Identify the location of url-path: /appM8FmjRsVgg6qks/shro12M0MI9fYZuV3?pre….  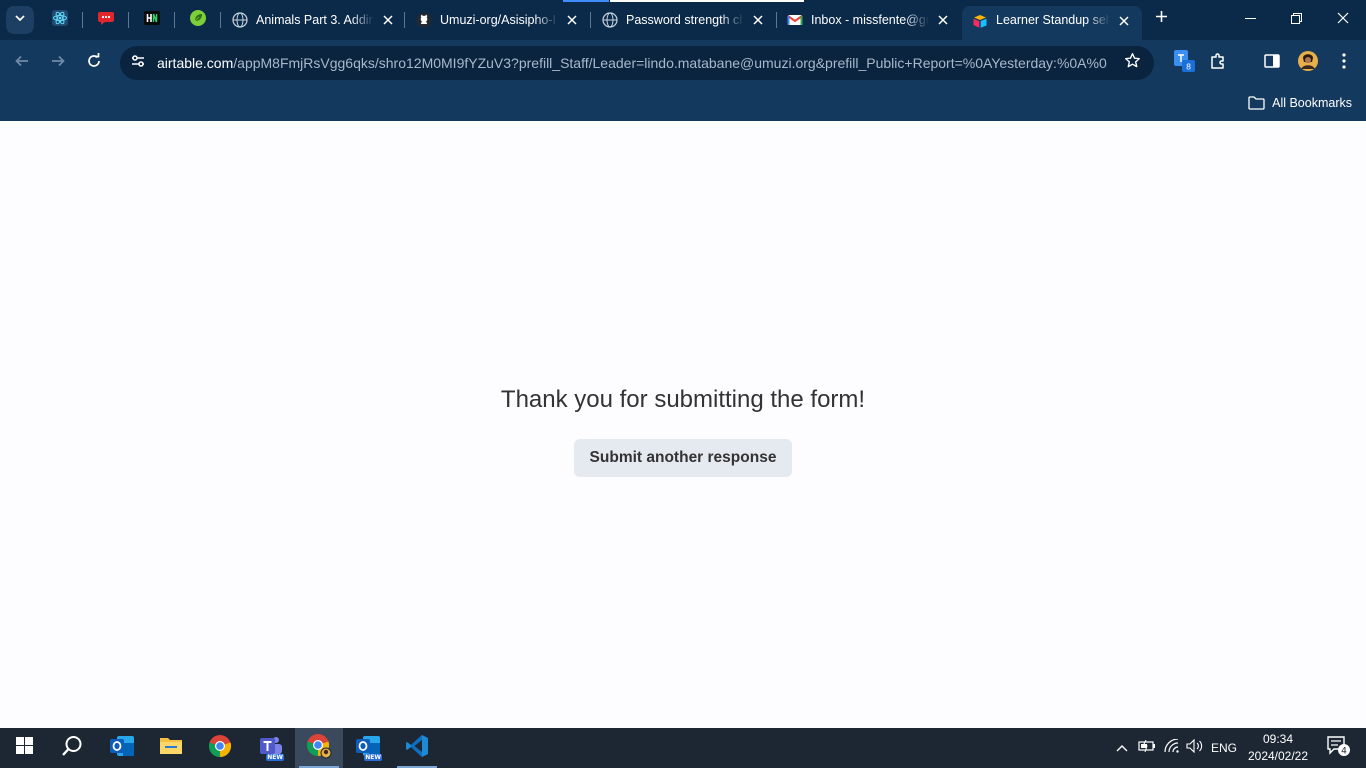
(670, 63).